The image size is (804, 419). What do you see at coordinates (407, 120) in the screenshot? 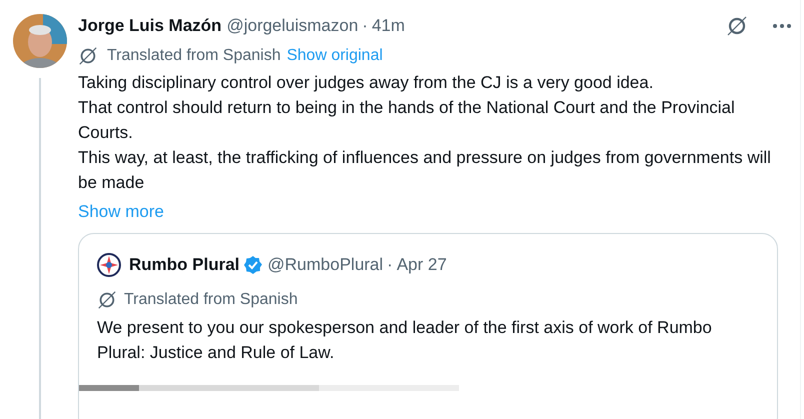
I see `post-text: That control should return to being in the hands of the National Court and the Provincial Courts.` at bounding box center [407, 120].